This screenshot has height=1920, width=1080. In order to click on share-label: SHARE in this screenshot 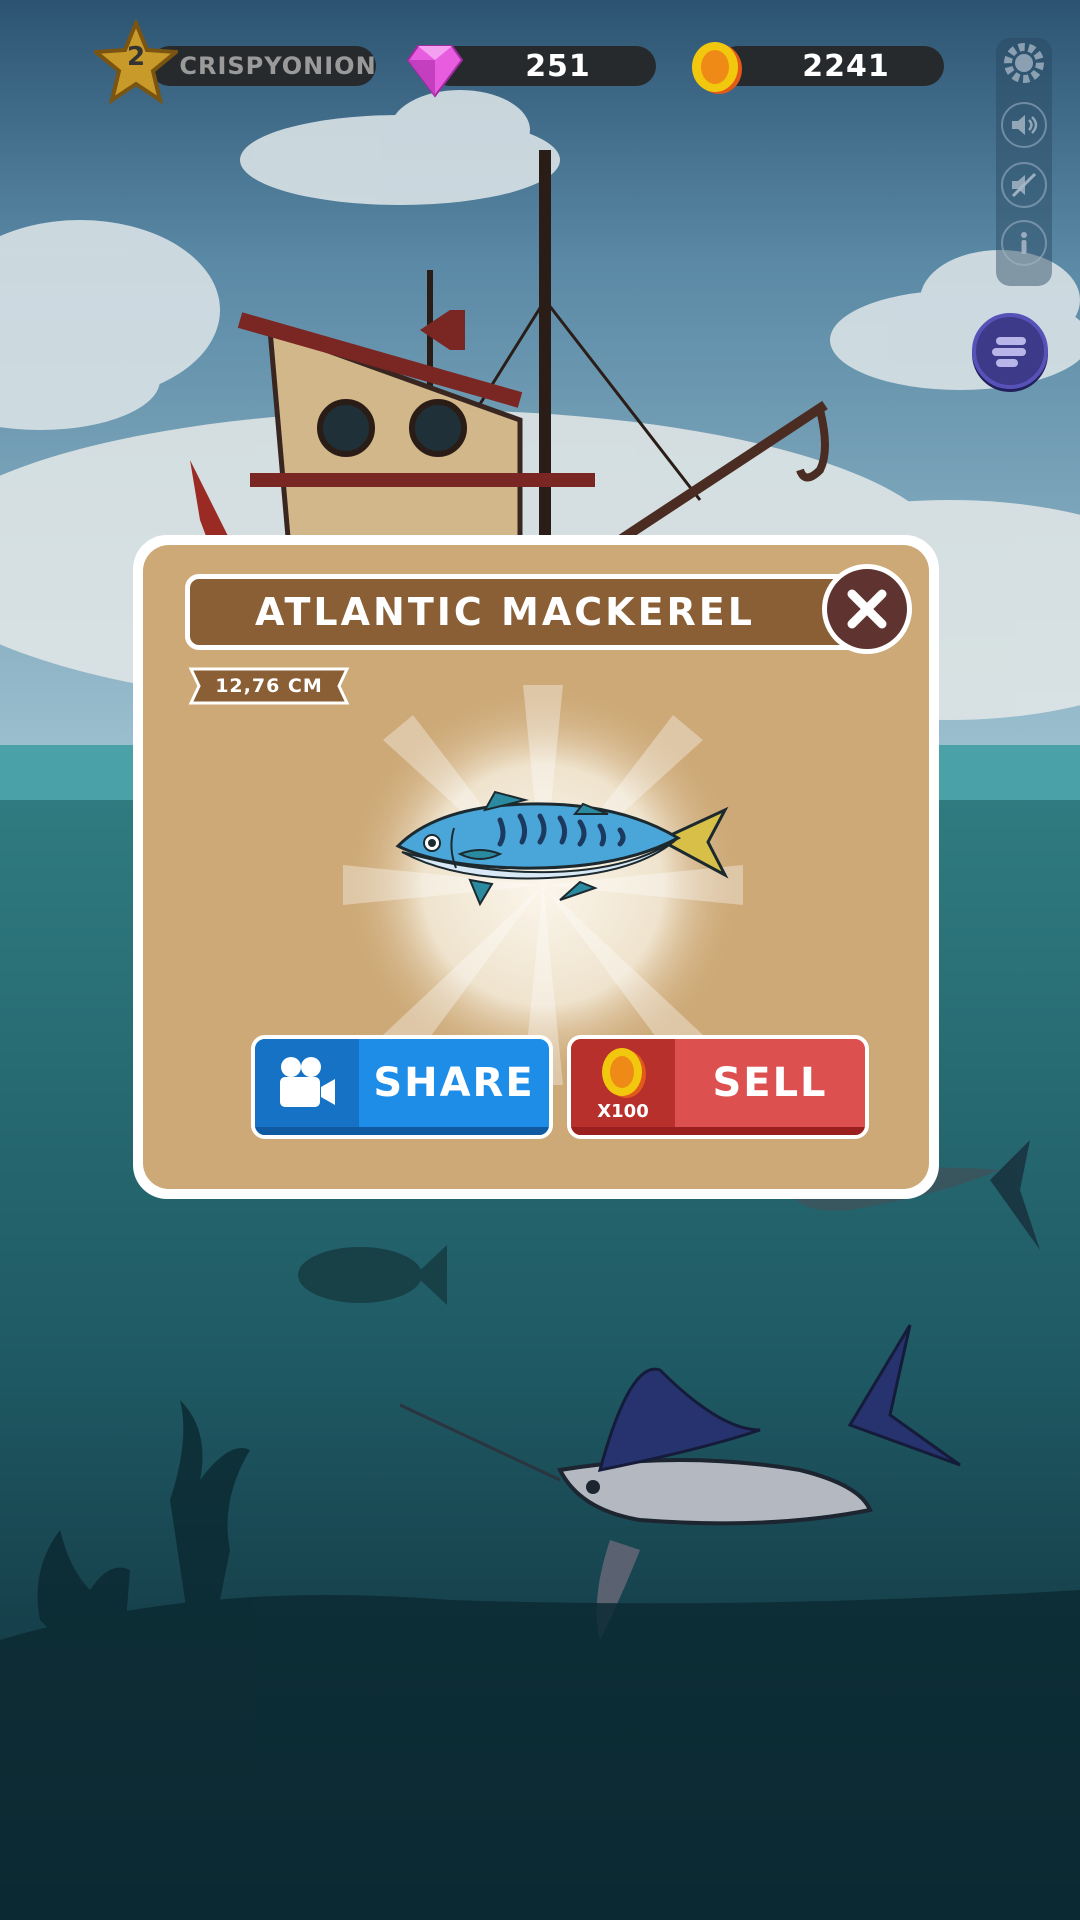, I will do `click(454, 1083)`.